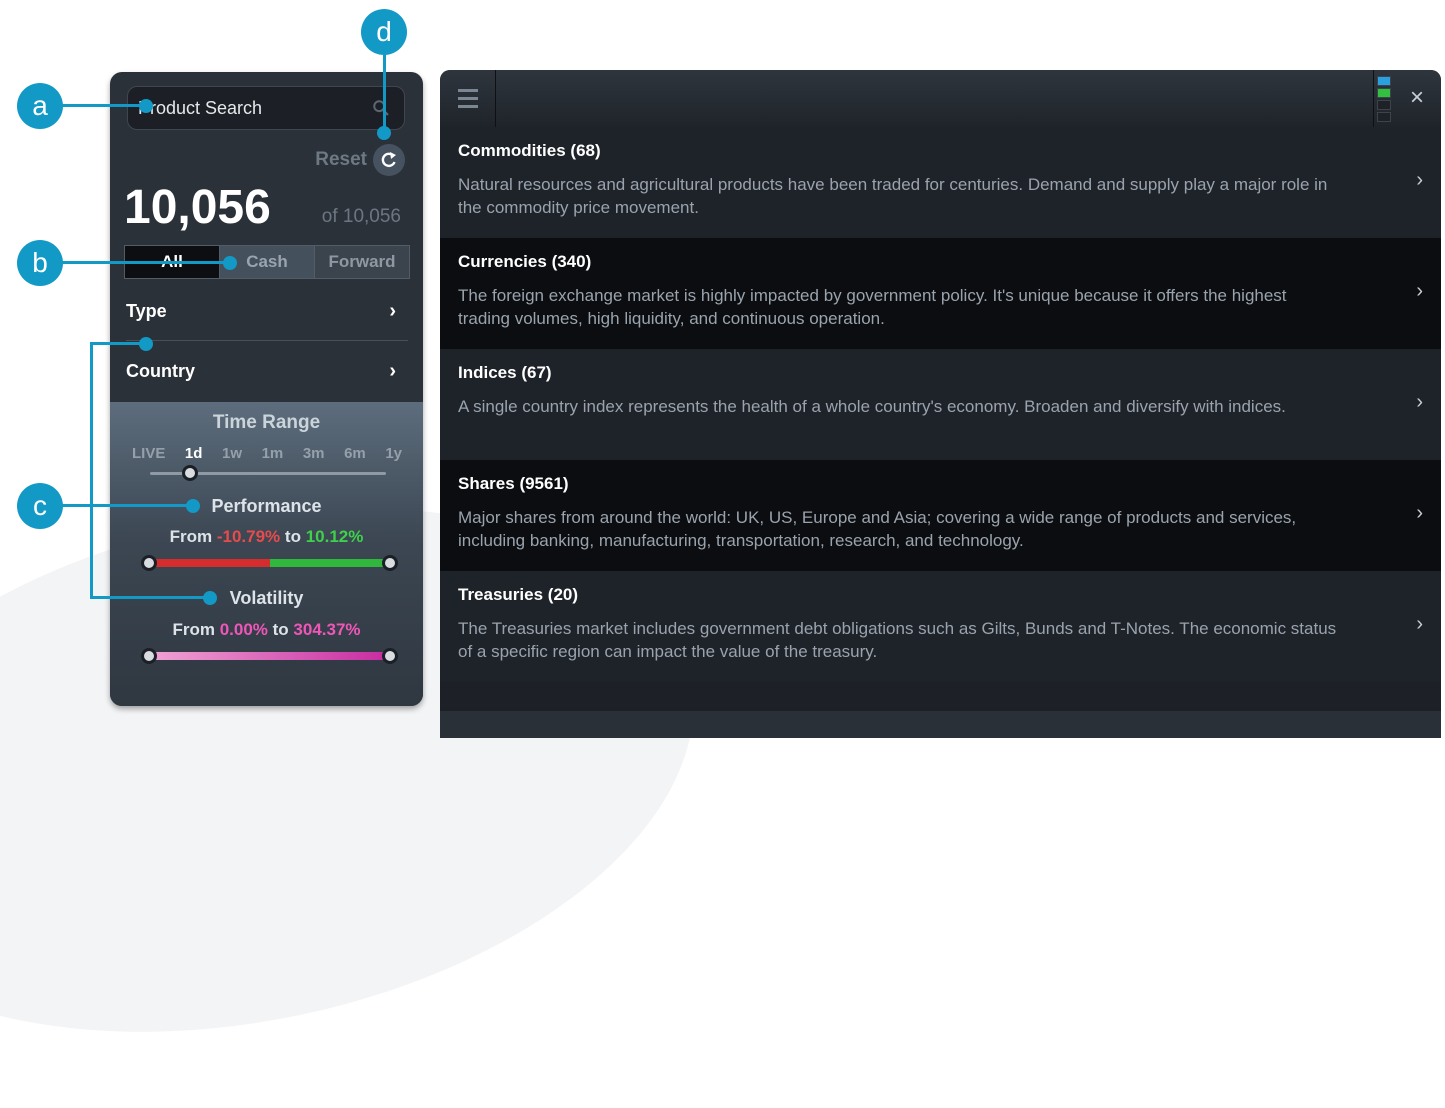 This screenshot has height=1108, width=1445. Describe the element at coordinates (341, 159) in the screenshot. I see `reset-label: Reset` at that location.